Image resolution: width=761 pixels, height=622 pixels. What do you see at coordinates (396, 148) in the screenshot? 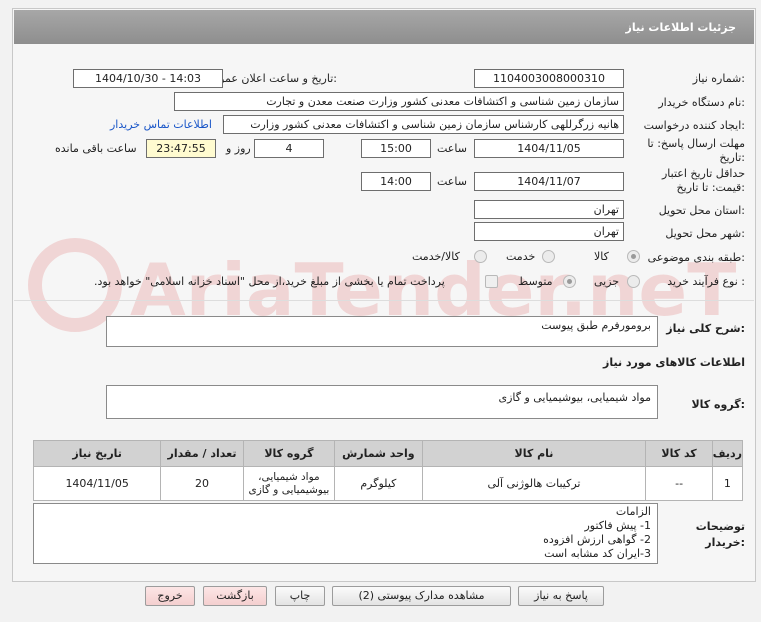
I see `deadline-time-field: 15:00` at bounding box center [396, 148].